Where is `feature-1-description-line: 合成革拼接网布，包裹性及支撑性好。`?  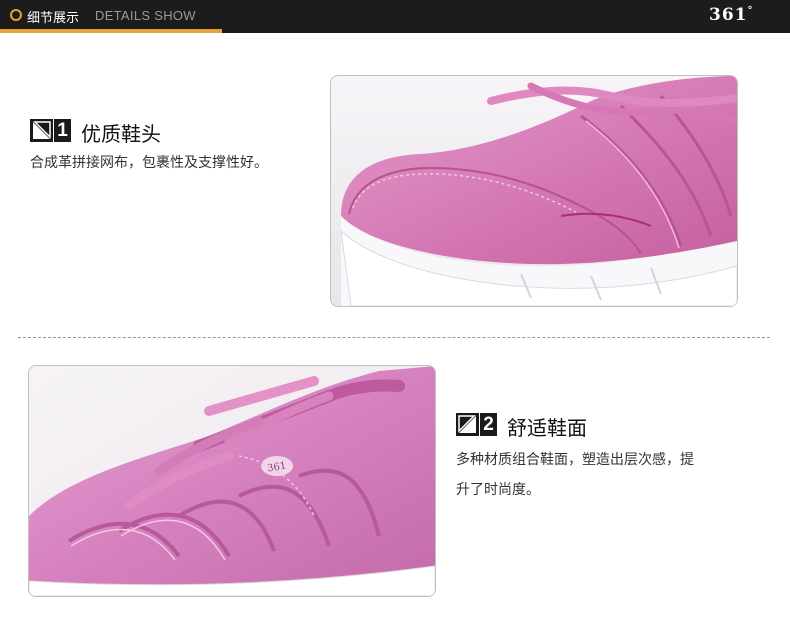
feature-1-description-line: 合成革拼接网布，包裹性及支撑性好。 is located at coordinates (149, 163).